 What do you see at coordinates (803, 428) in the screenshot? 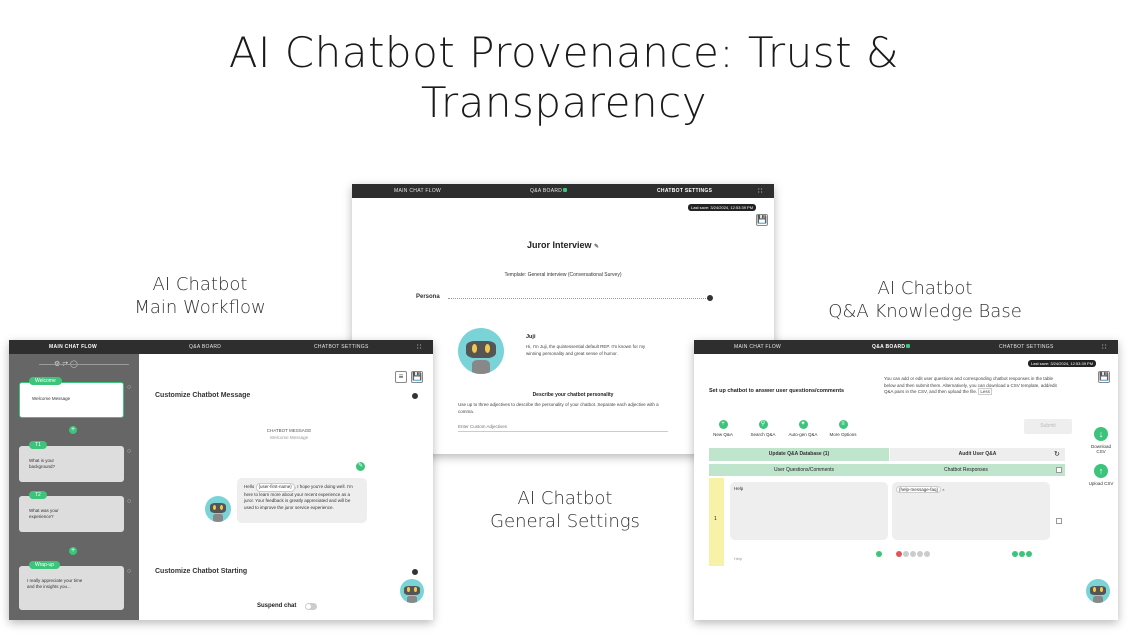
I see `autogen-qa-button: ✦ Auto-gen Q&A` at bounding box center [803, 428].